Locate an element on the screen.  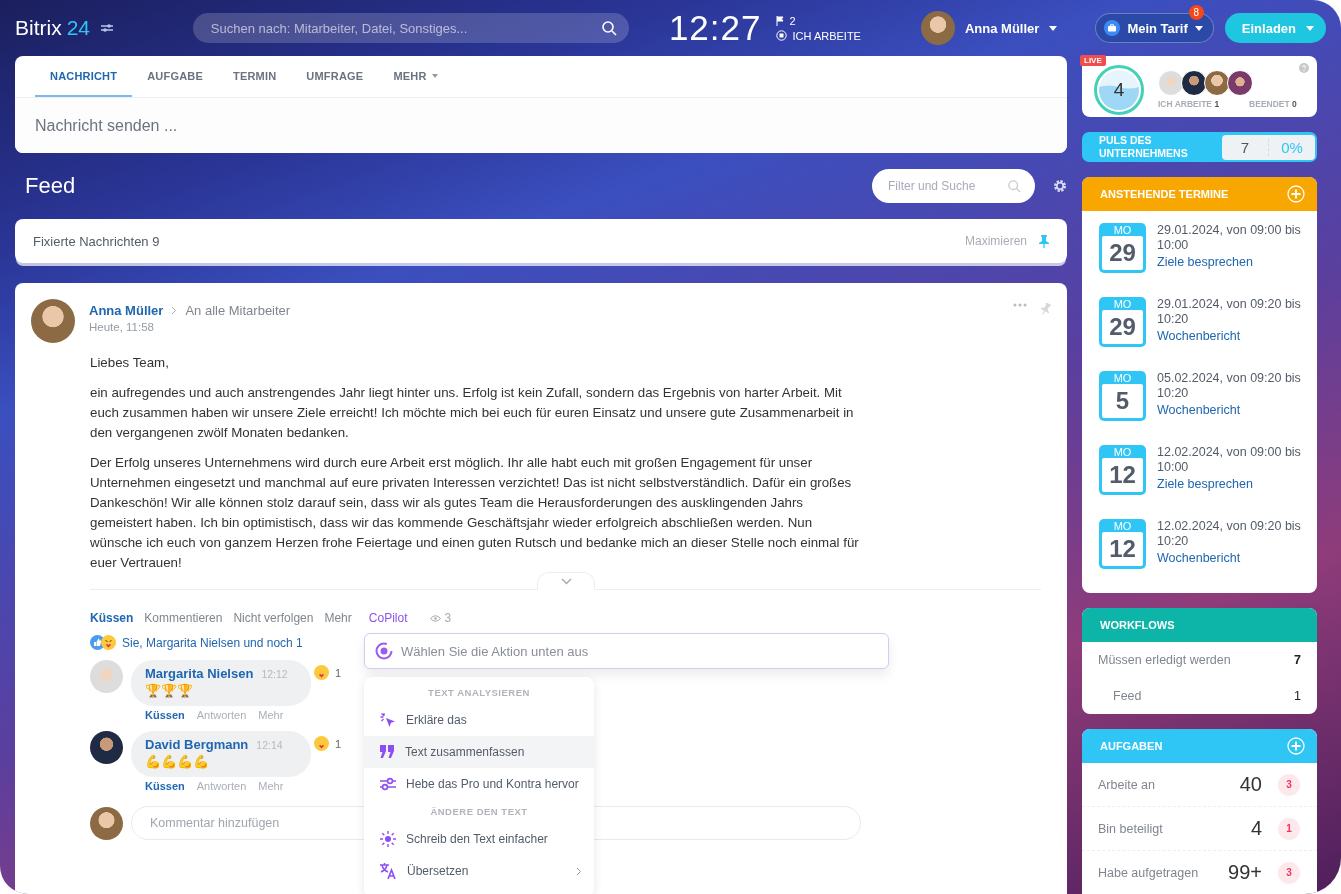
work-status: ICH ARBEITE is located at coordinates (826, 35).